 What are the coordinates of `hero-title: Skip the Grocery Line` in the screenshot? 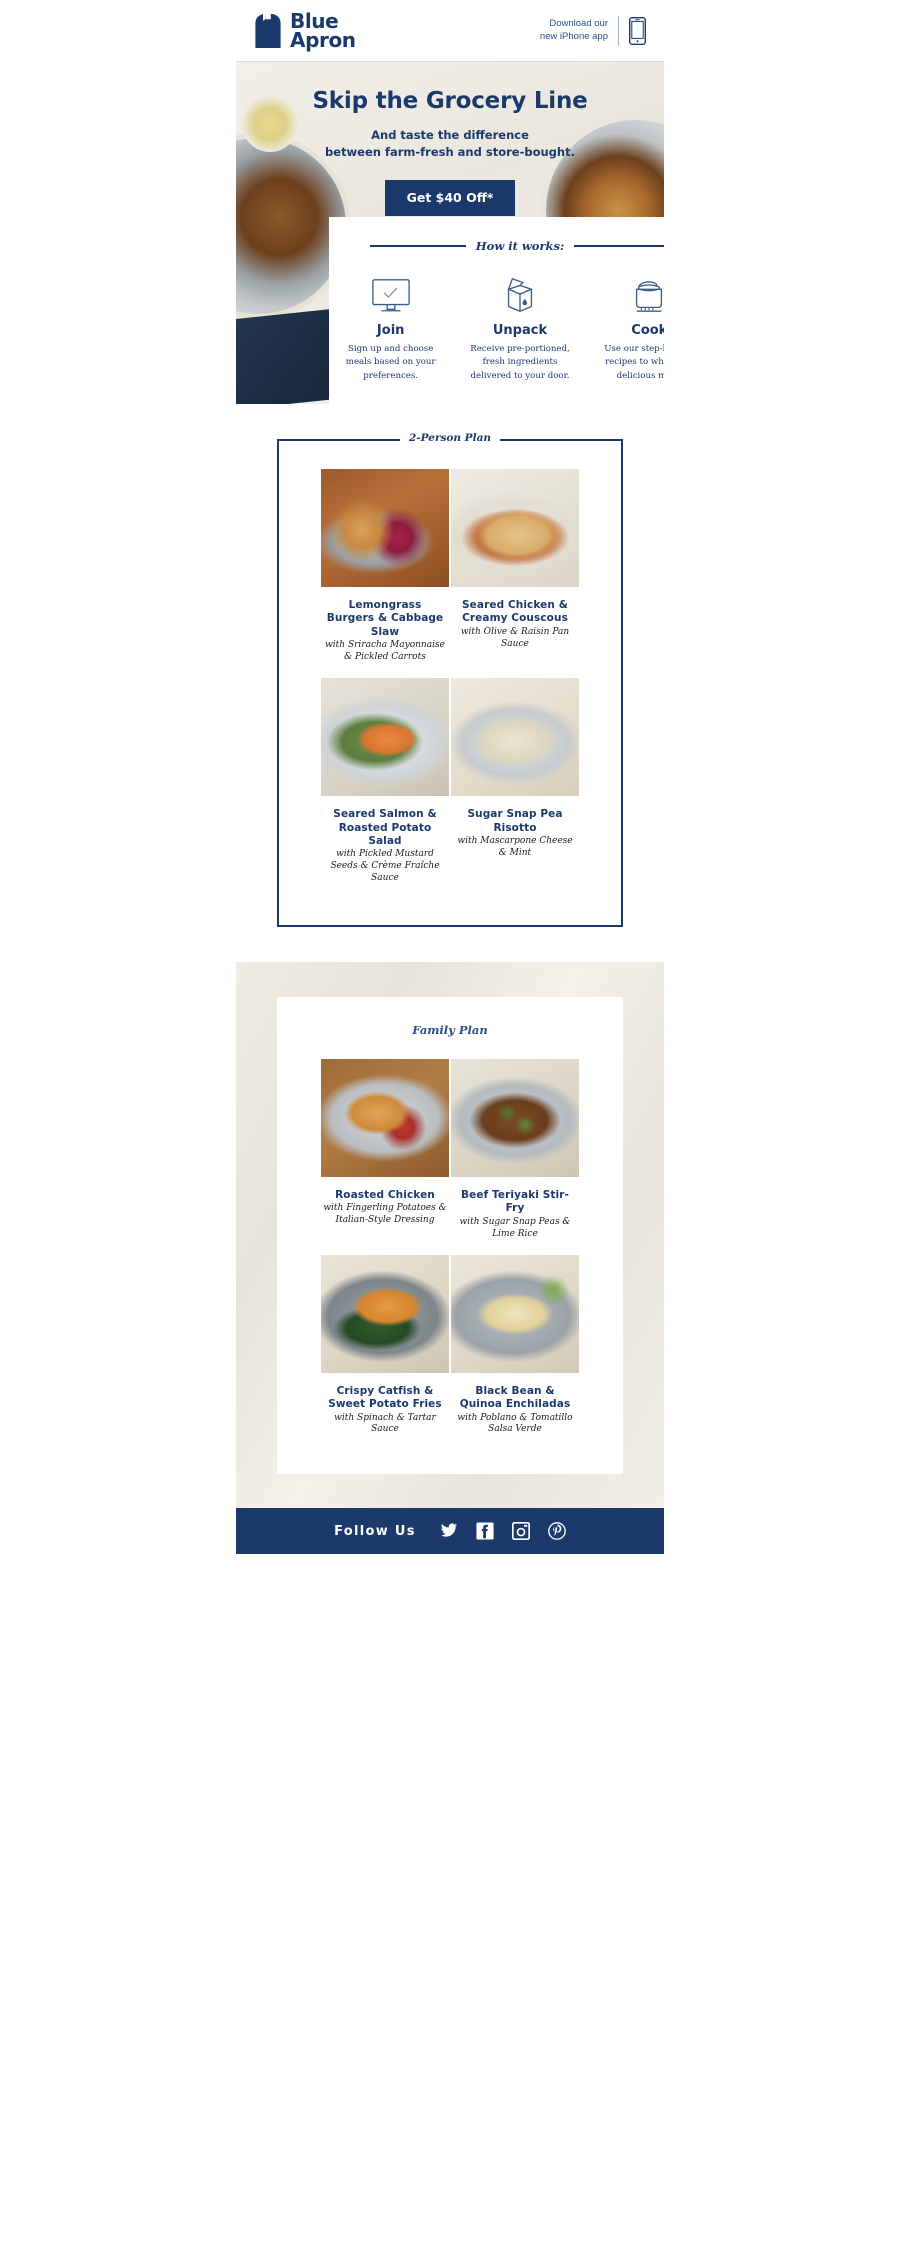 It's located at (450, 101).